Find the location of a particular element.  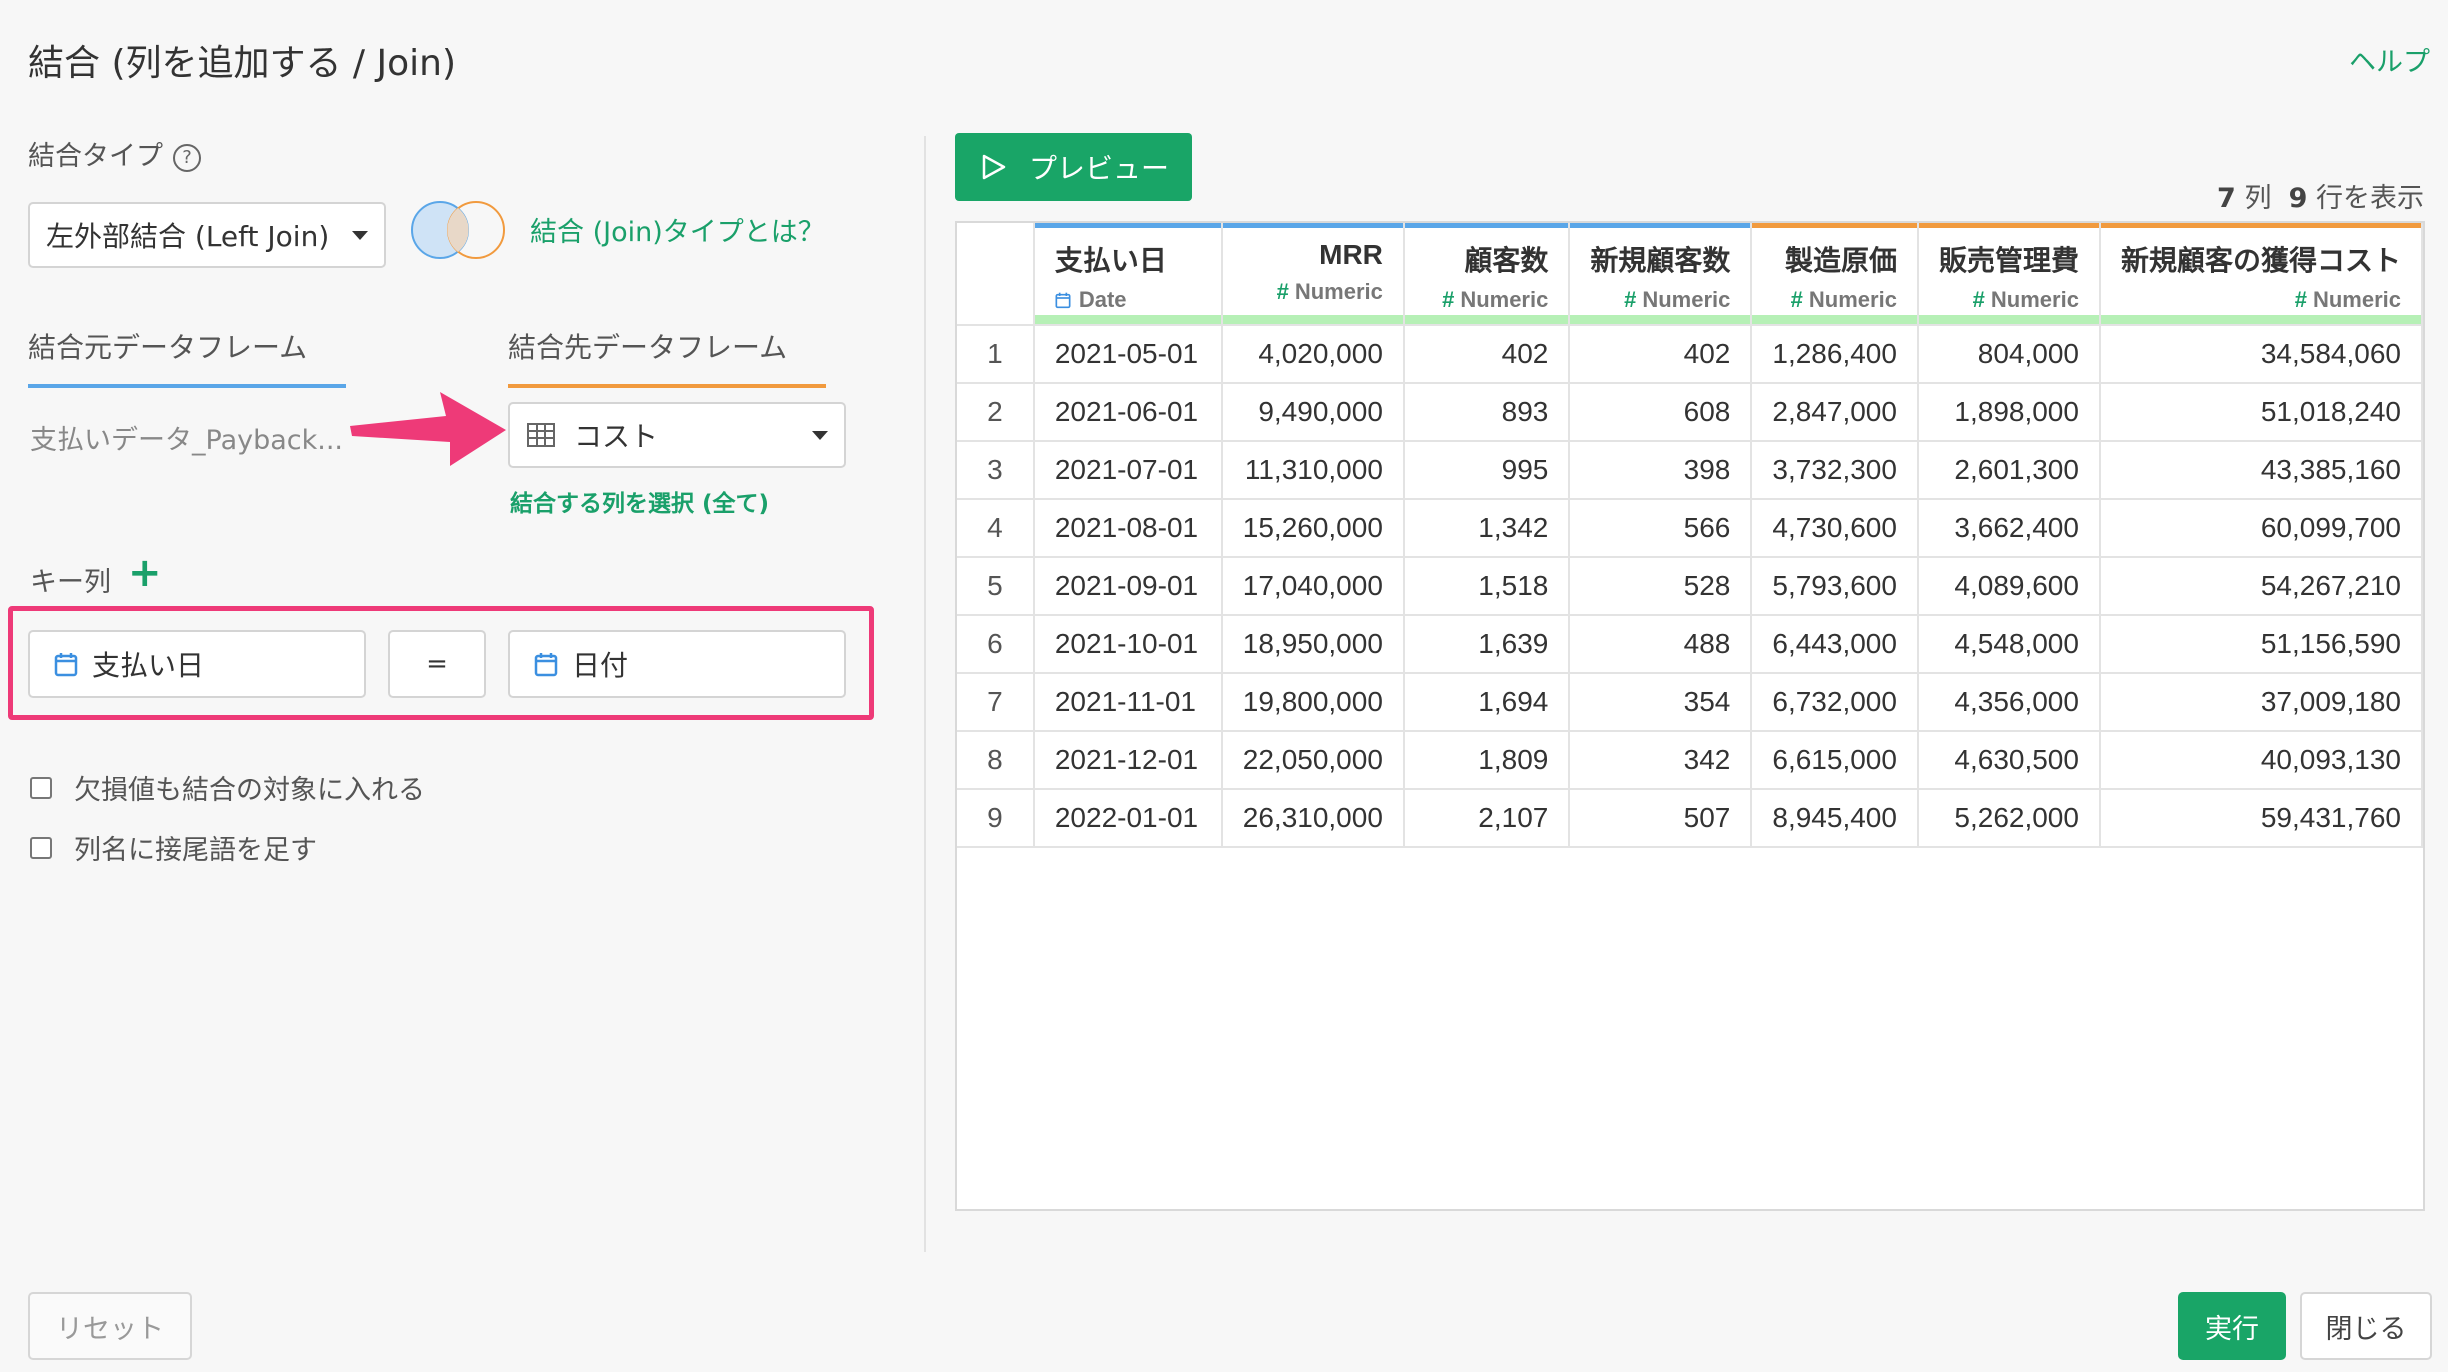

row-index: 9 is located at coordinates (996, 818).